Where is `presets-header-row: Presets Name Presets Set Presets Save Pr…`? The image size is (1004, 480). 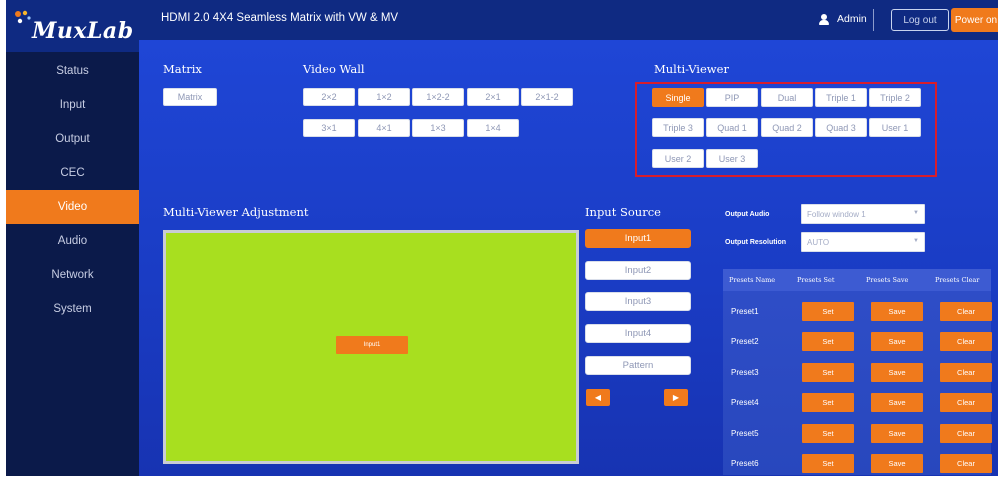 presets-header-row: Presets Name Presets Set Presets Save Pr… is located at coordinates (857, 280).